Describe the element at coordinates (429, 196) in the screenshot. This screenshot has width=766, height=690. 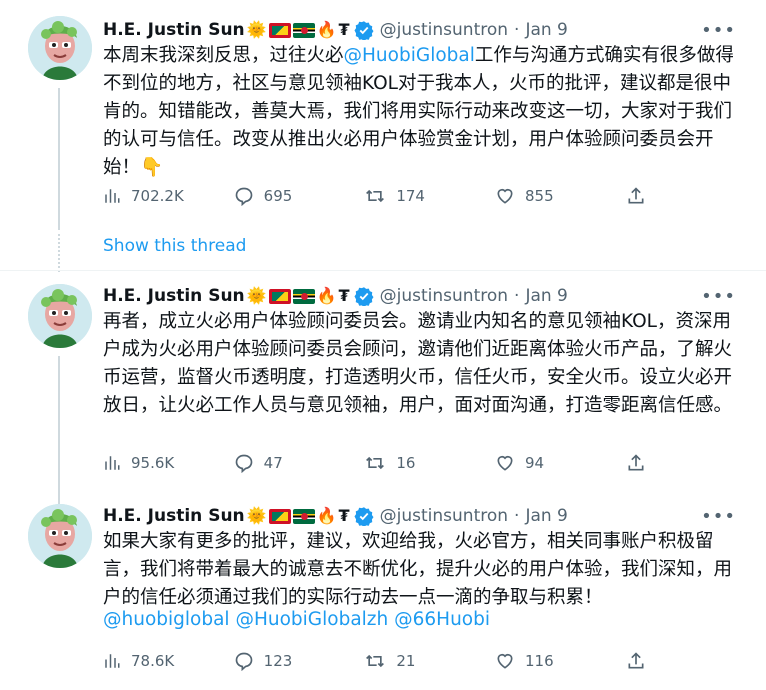
I see `retweet-button: 174` at that location.